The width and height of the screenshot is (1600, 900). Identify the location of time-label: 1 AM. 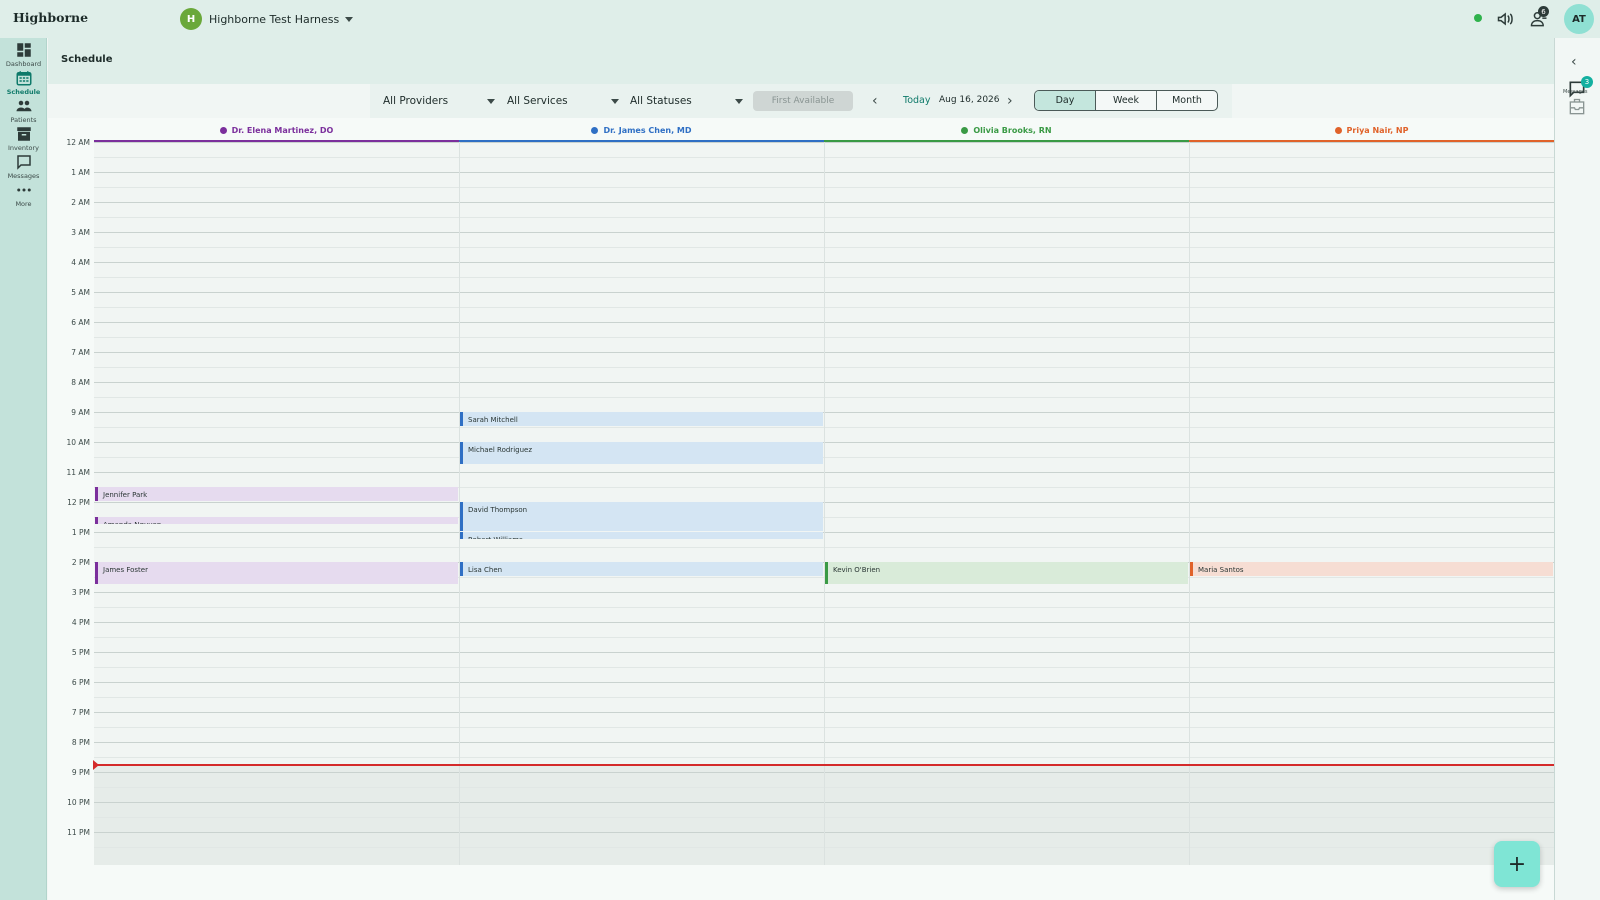
(80, 172).